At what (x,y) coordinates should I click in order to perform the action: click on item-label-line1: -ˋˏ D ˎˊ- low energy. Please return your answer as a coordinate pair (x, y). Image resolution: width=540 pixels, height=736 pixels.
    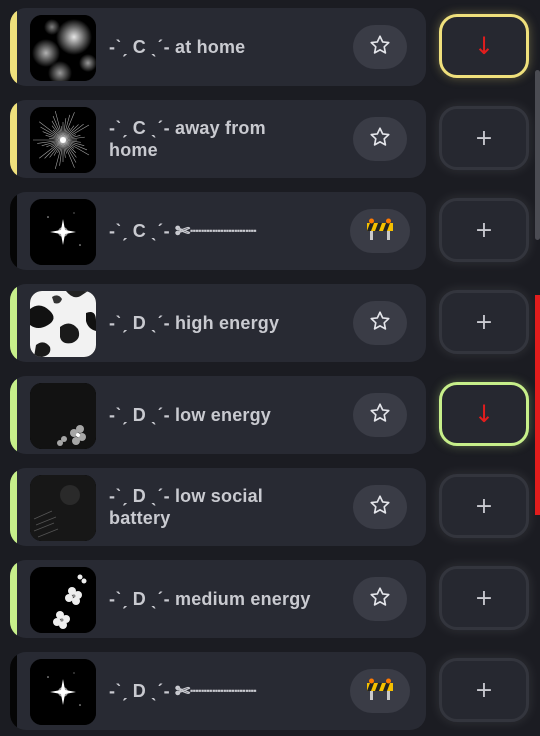
    Looking at the image, I should click on (190, 415).